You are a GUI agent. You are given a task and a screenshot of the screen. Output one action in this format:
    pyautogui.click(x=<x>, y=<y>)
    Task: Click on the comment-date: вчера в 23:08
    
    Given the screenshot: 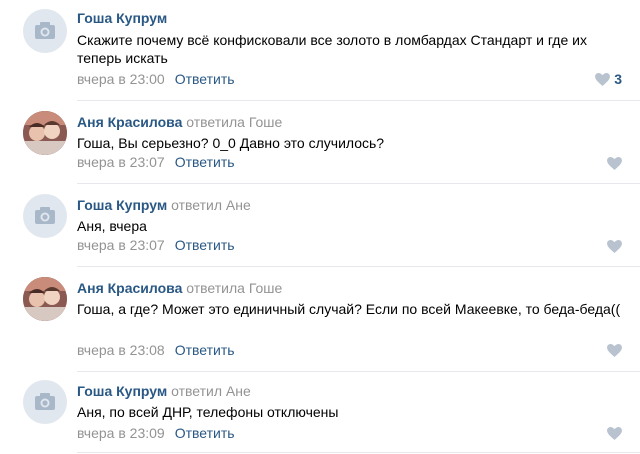 What is the action you would take?
    pyautogui.click(x=121, y=350)
    